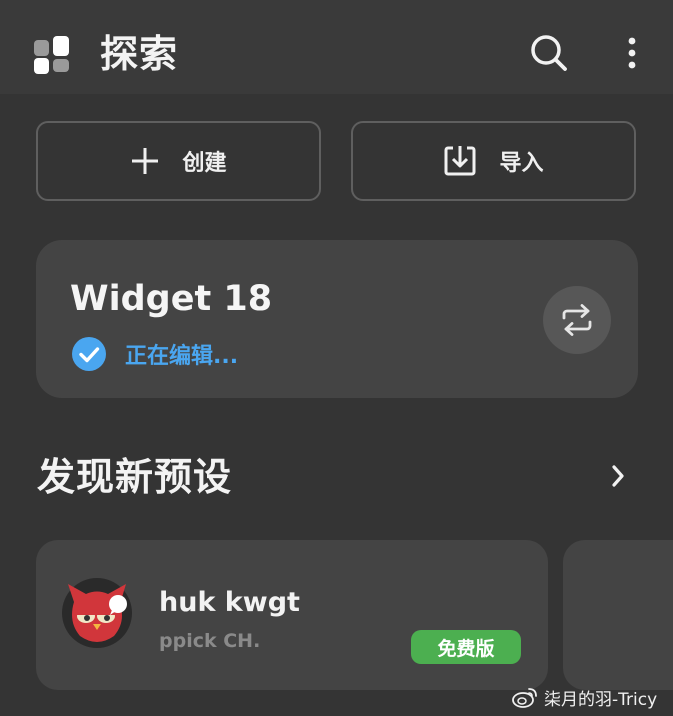 This screenshot has width=673, height=716. I want to click on discover-more-button, so click(618, 476).